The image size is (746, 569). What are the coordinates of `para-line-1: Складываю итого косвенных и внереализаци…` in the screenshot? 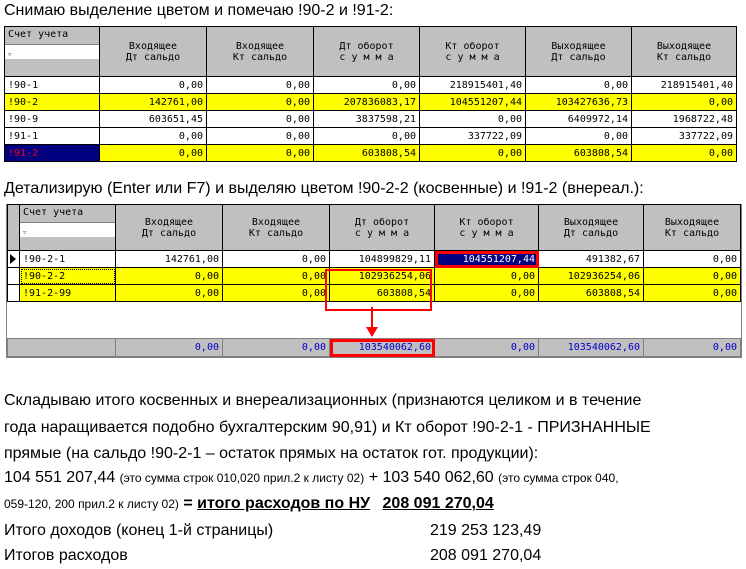 It's located at (323, 400).